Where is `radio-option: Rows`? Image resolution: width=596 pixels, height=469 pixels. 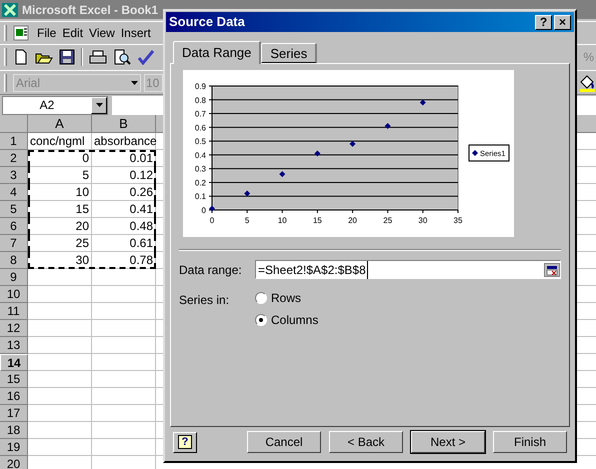
radio-option: Rows is located at coordinates (286, 298).